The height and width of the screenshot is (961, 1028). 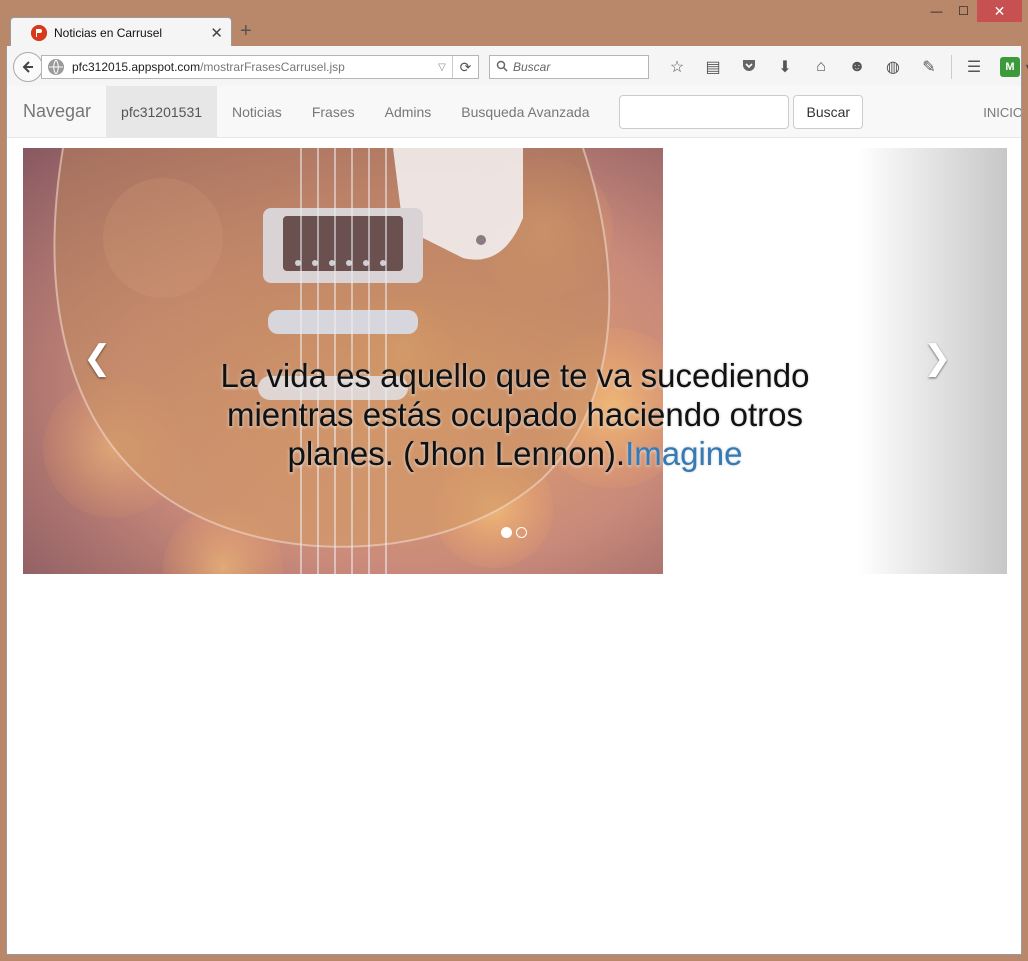 What do you see at coordinates (442, 67) in the screenshot?
I see `url-history-dropdown-icon: ▽` at bounding box center [442, 67].